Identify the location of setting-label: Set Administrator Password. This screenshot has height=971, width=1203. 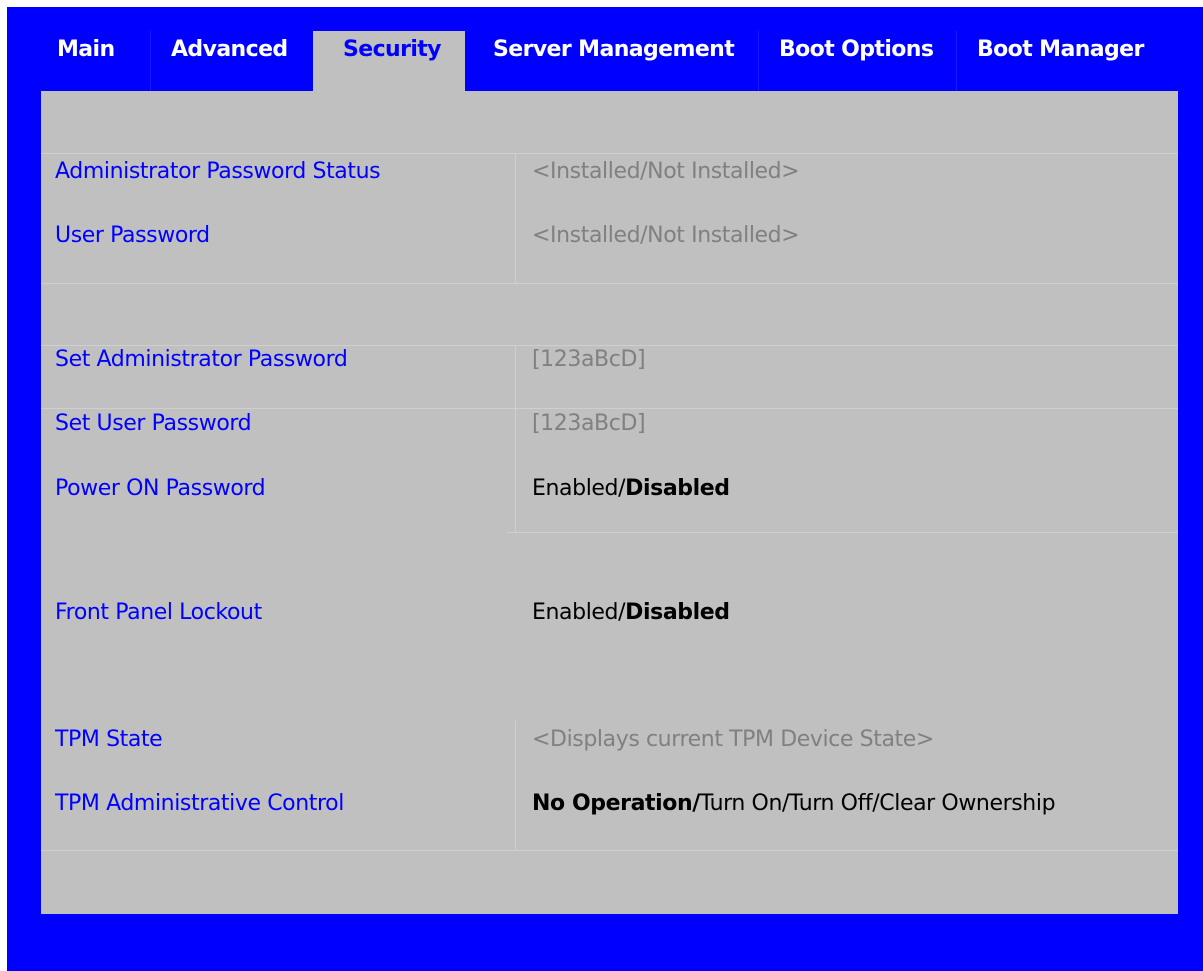
(201, 359).